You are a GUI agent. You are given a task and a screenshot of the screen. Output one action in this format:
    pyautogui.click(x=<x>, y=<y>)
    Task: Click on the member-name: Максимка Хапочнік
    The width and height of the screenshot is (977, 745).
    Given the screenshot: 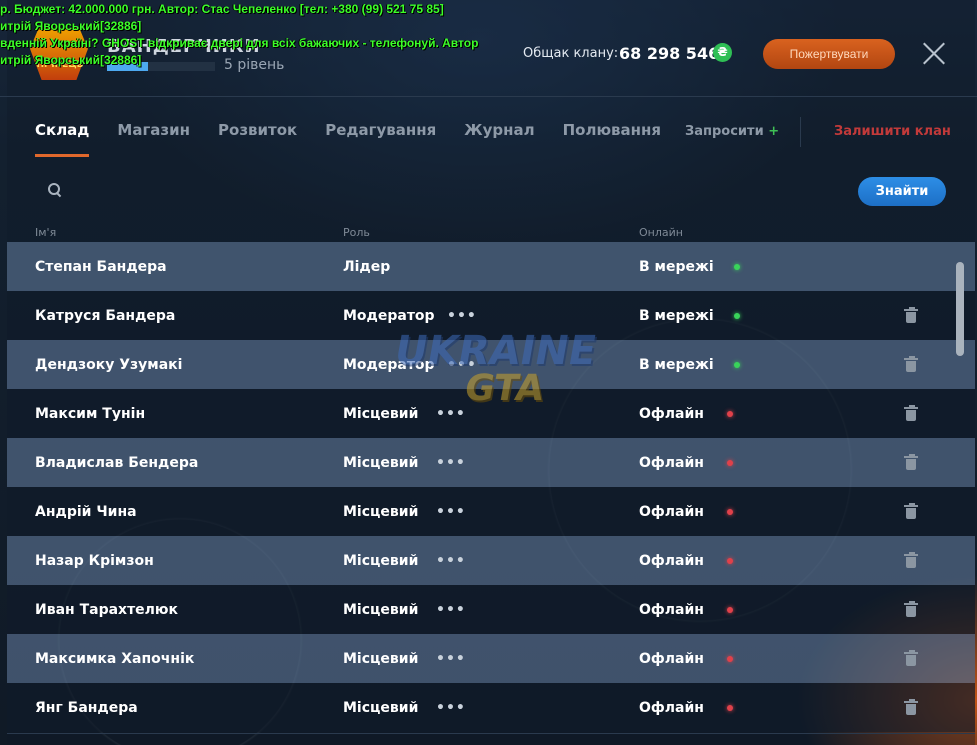 What is the action you would take?
    pyautogui.click(x=115, y=658)
    